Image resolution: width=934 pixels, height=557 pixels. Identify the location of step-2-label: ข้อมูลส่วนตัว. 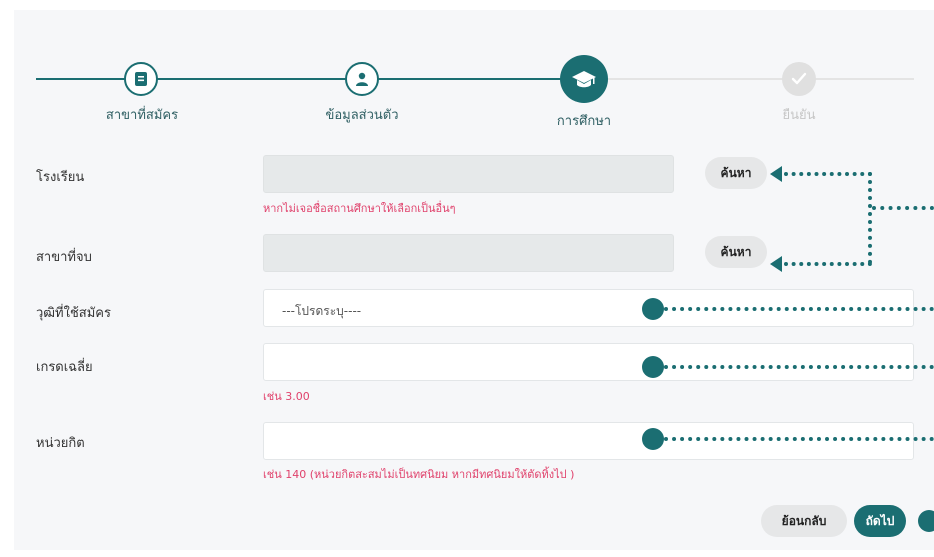
(362, 115).